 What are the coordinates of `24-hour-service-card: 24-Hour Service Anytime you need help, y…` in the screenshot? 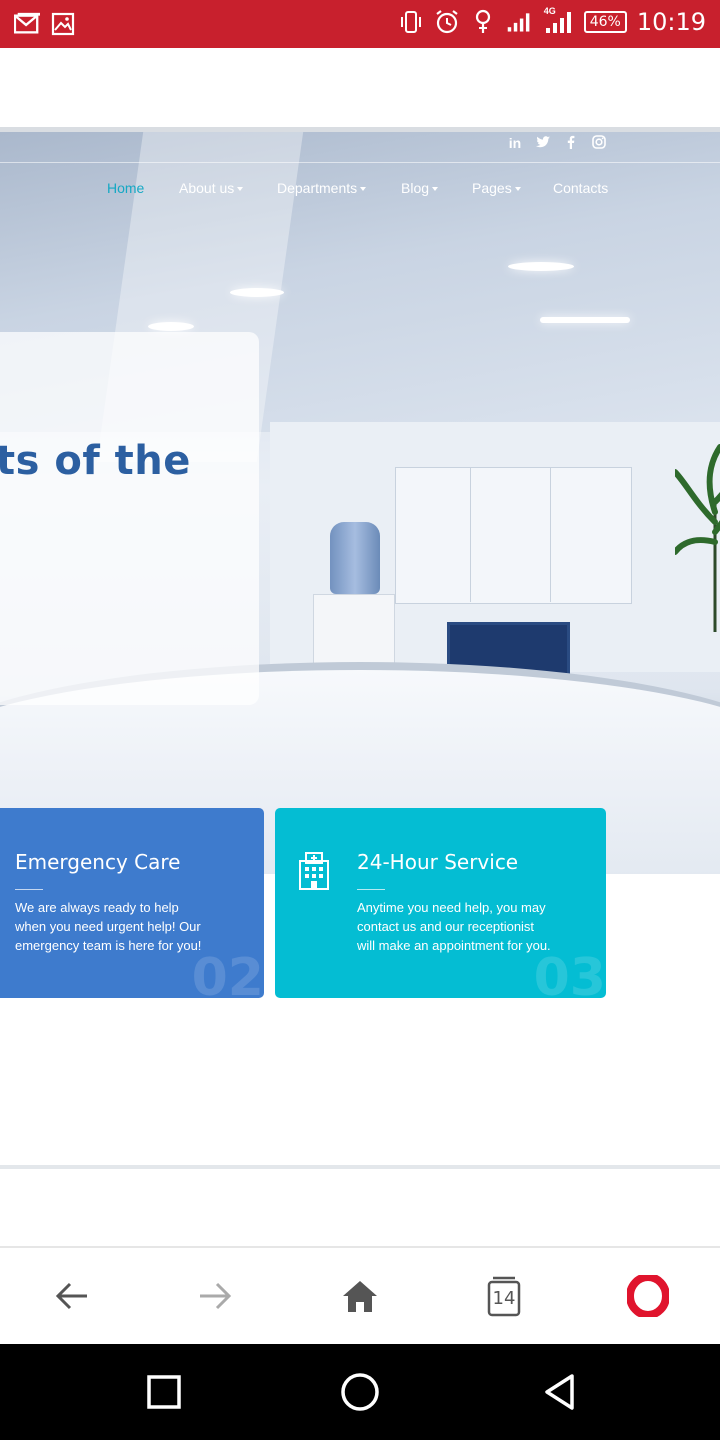 It's located at (440, 903).